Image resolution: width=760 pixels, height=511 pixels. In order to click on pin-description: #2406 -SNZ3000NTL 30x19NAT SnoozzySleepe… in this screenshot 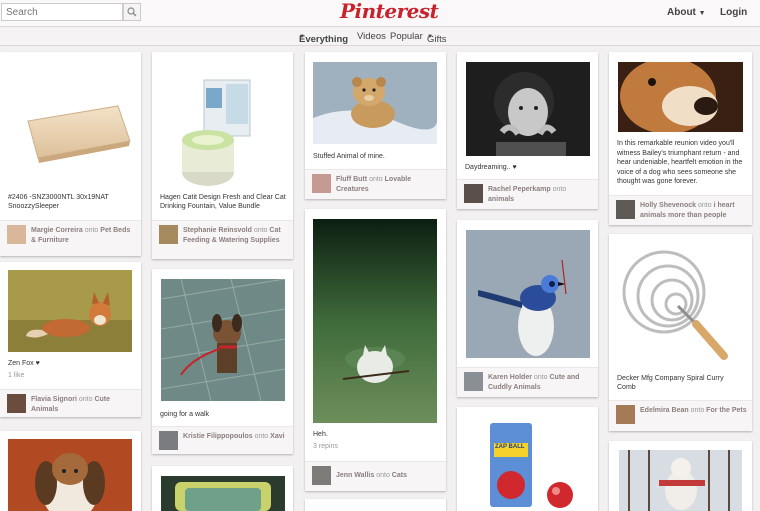, I will do `click(58, 202)`.